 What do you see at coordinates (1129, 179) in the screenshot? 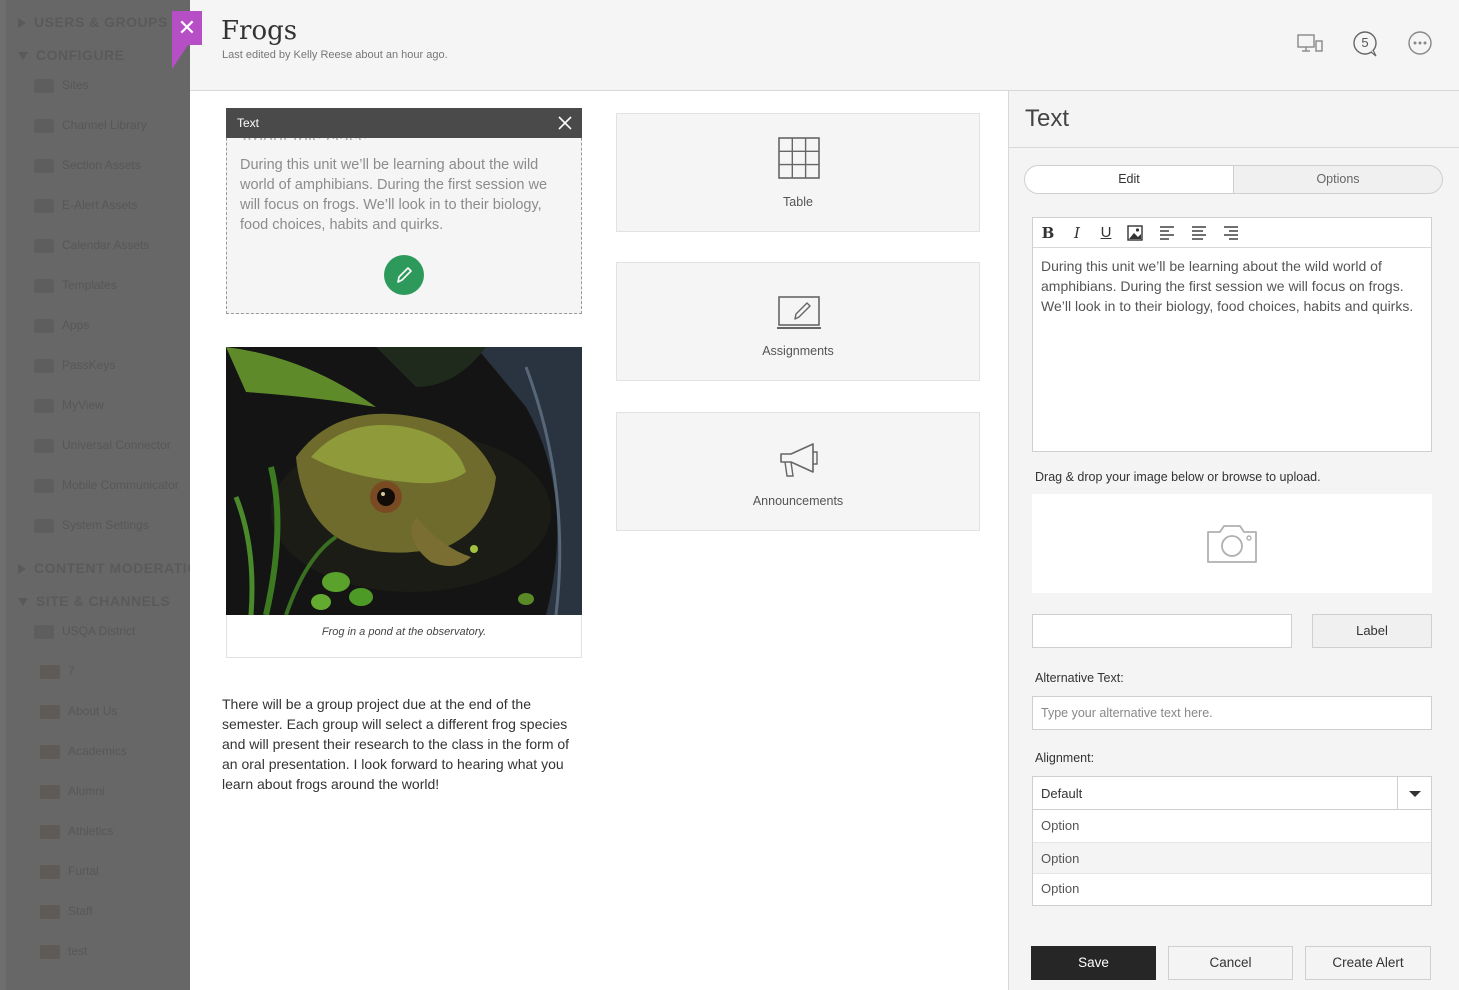
I see `tab-edit: Edit` at bounding box center [1129, 179].